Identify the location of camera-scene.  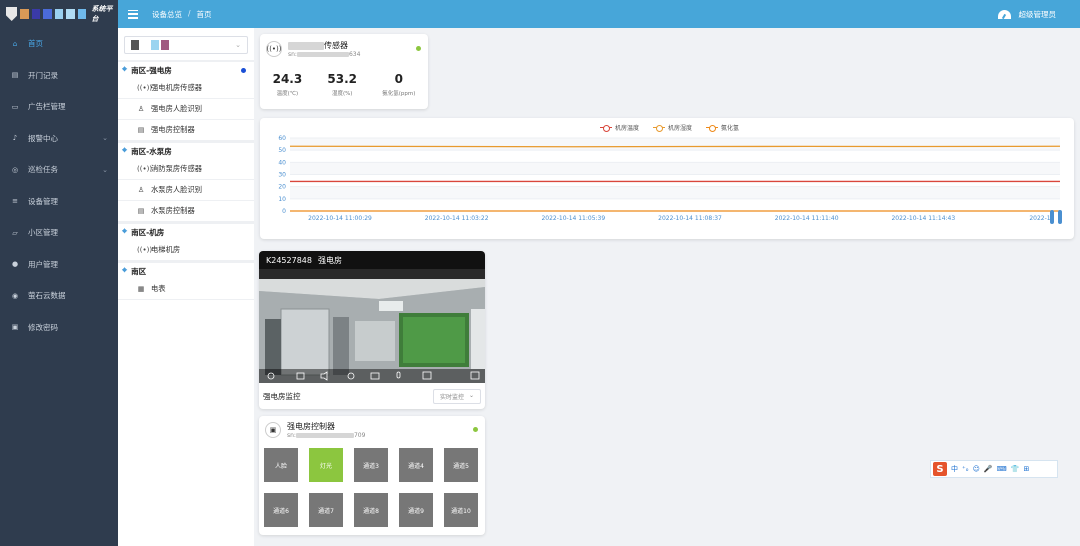
(372, 326).